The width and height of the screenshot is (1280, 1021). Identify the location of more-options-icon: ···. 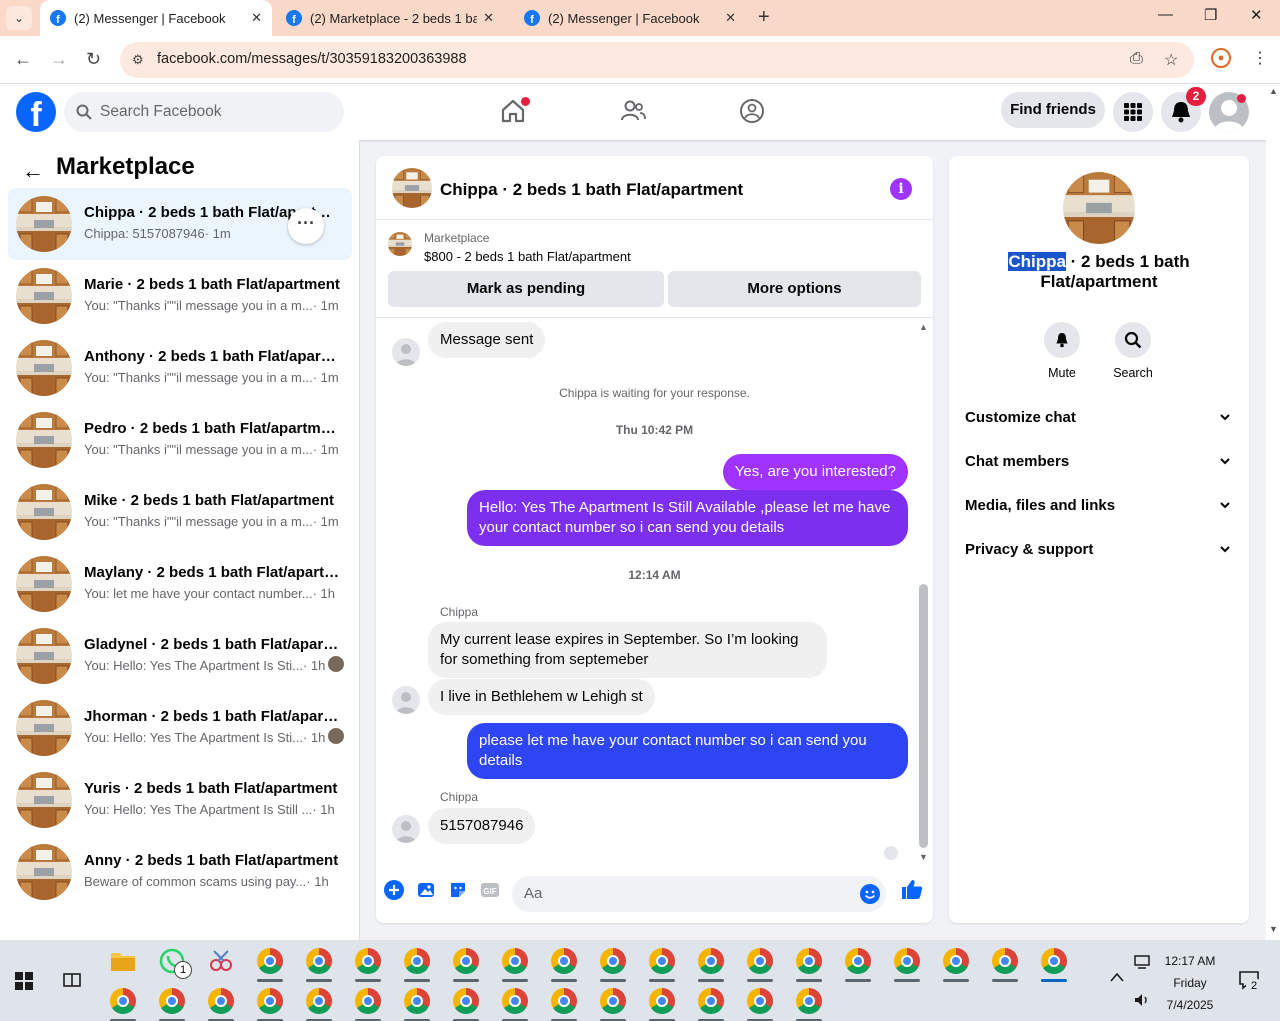
(306, 226).